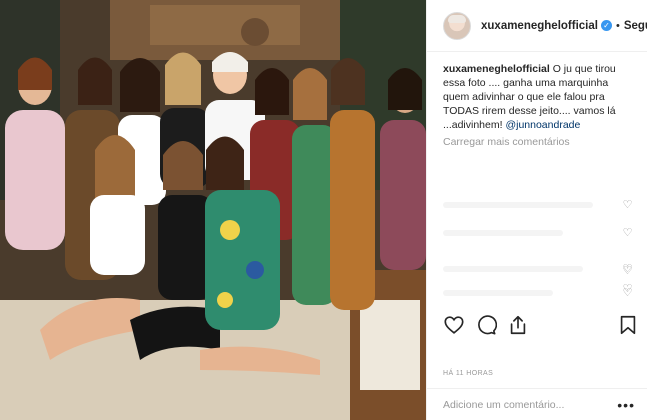 Image resolution: width=647 pixels, height=420 pixels. What do you see at coordinates (518, 325) in the screenshot?
I see `share-icon` at bounding box center [518, 325].